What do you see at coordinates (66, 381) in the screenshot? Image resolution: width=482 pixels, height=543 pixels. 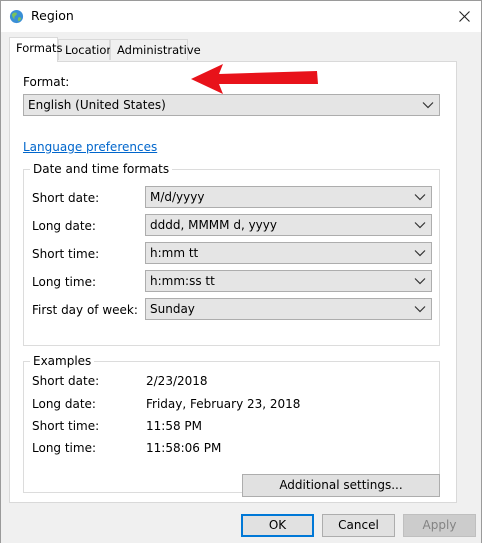 I see `example-short-date-label: Short date:` at bounding box center [66, 381].